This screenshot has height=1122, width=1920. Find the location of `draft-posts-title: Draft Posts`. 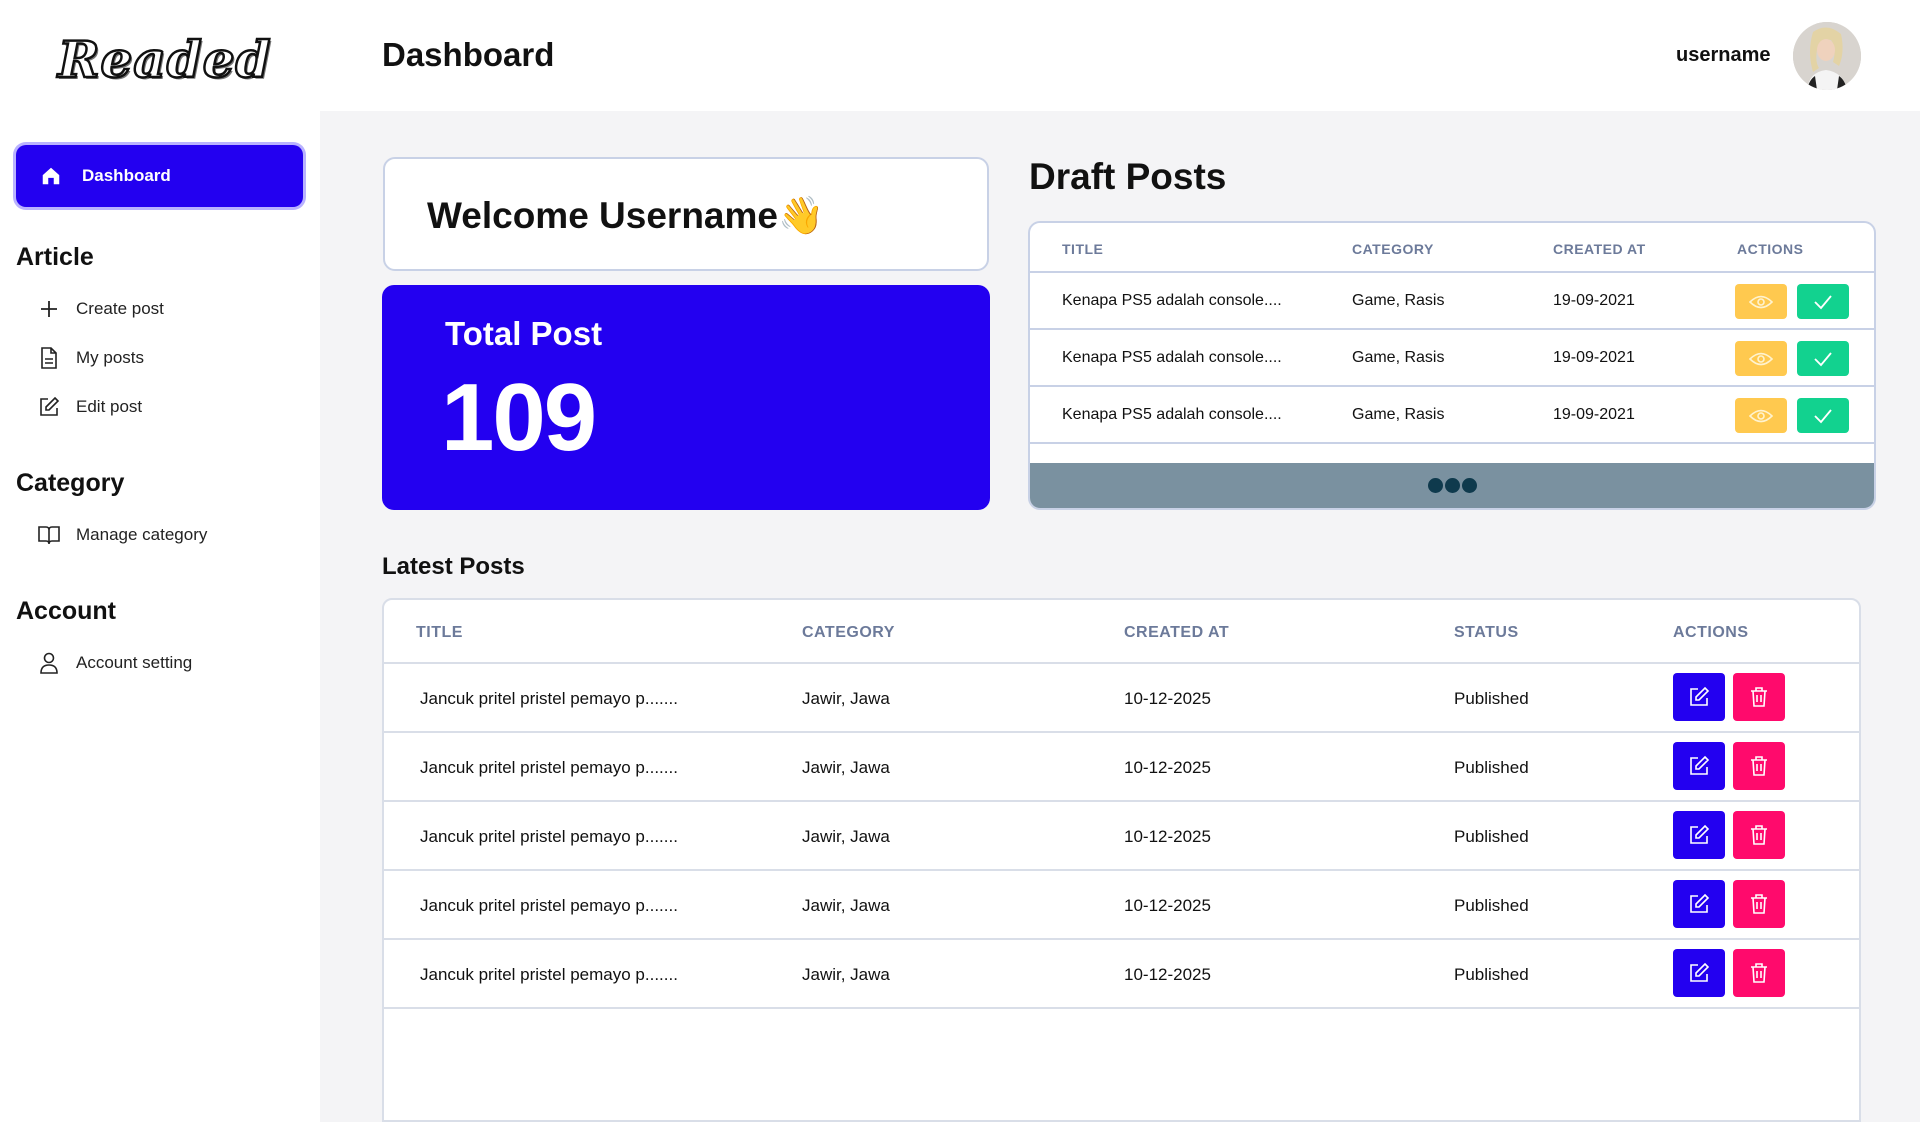

draft-posts-title: Draft Posts is located at coordinates (1128, 176).